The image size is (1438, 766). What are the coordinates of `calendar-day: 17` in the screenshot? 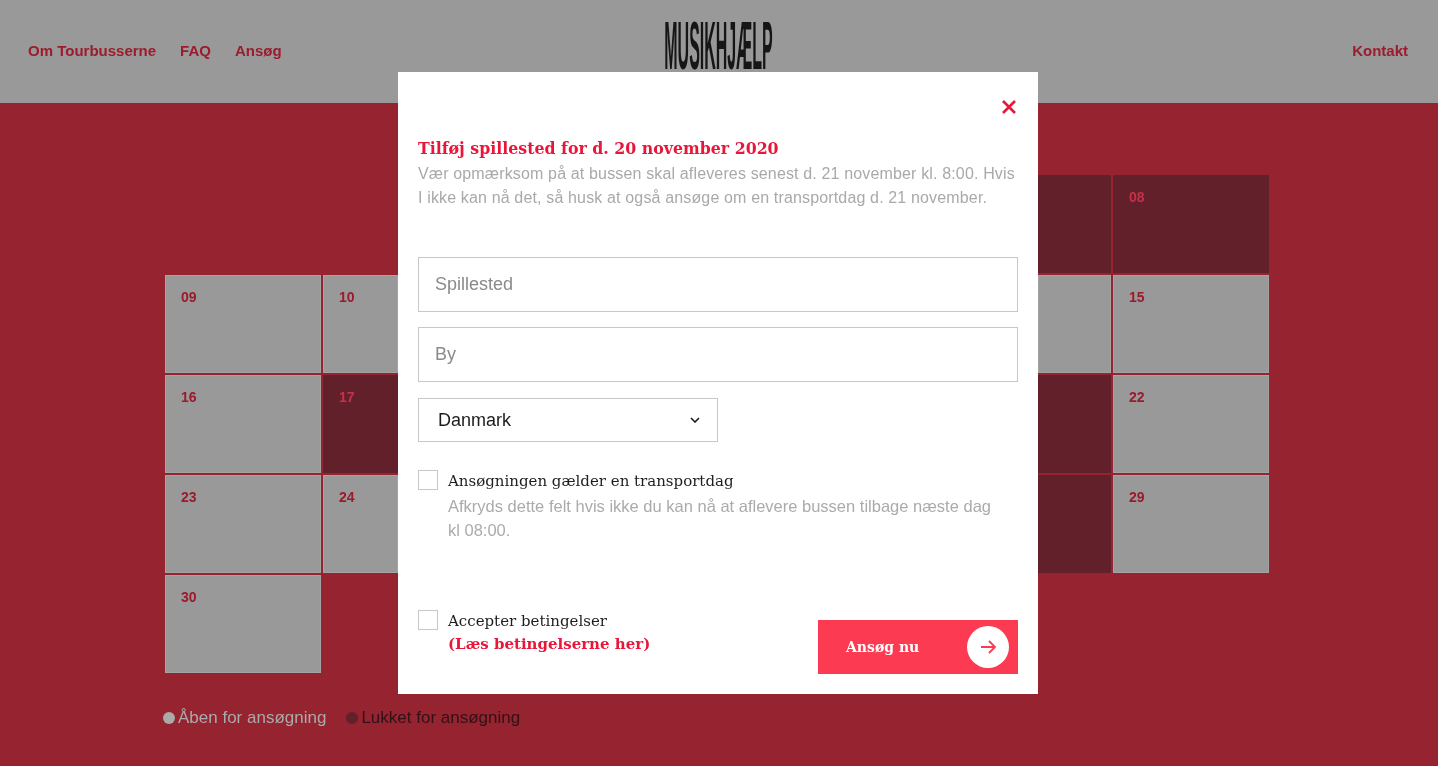 It's located at (360, 424).